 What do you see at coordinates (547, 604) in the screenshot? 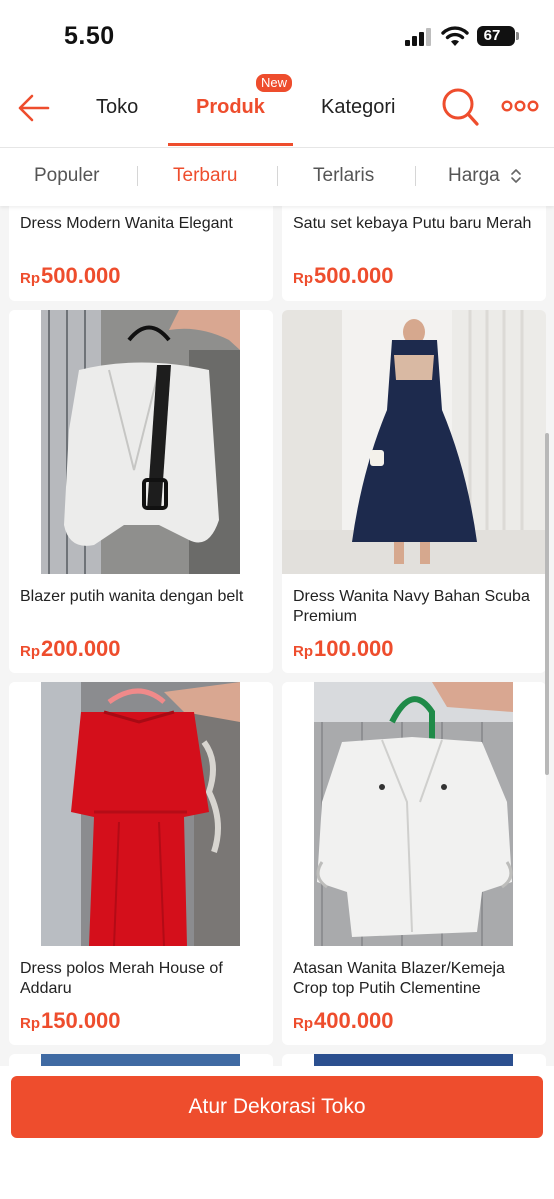
I see `scrollbar` at bounding box center [547, 604].